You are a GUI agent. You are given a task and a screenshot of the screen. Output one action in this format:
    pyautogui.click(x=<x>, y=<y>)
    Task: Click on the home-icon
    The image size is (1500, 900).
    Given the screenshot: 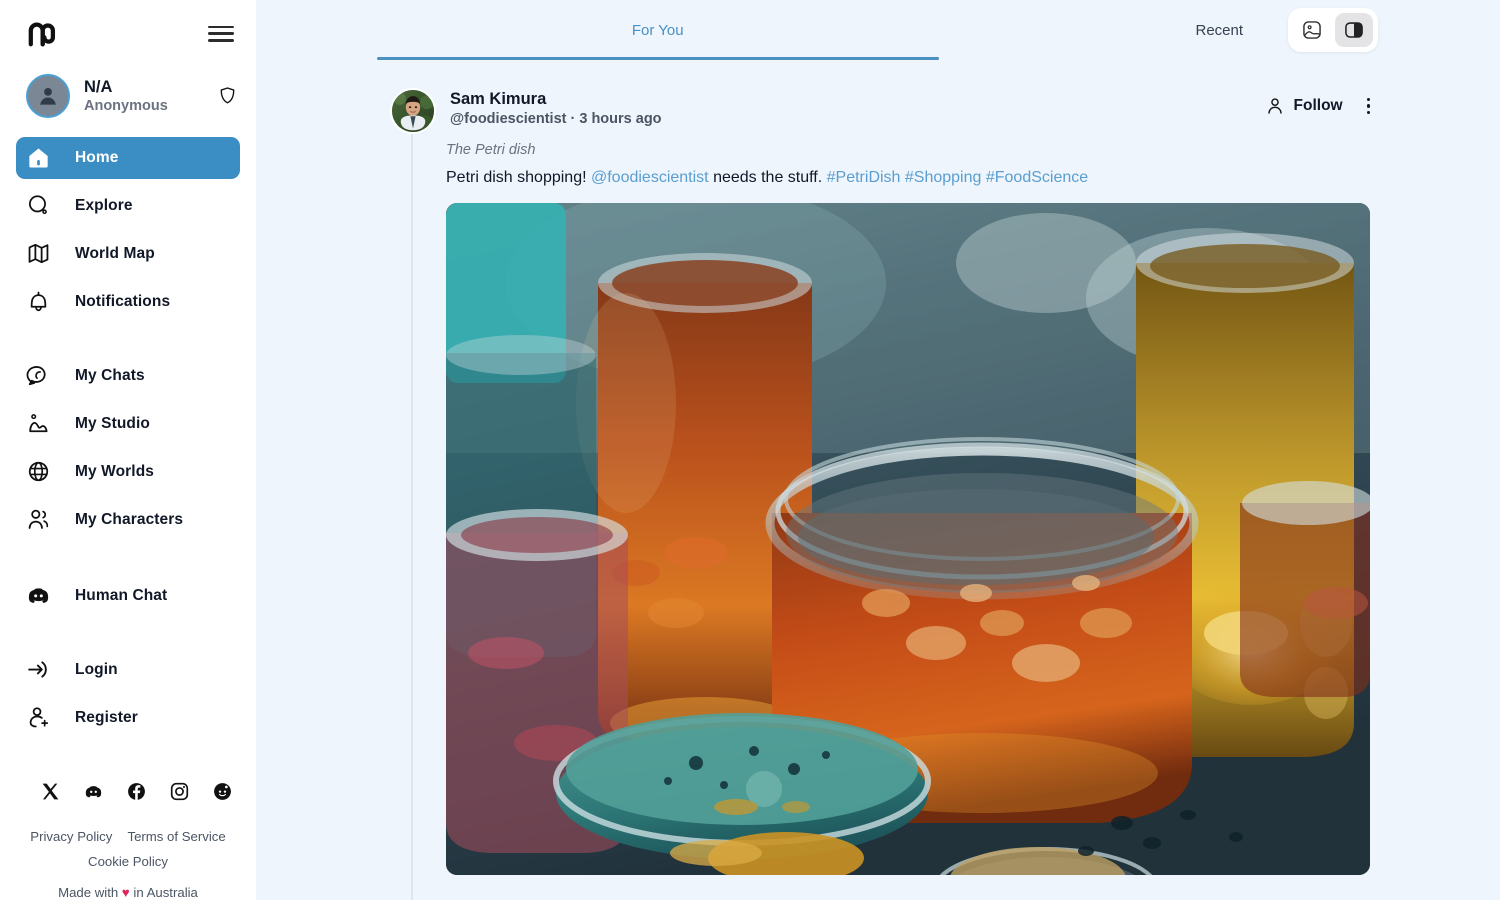 What is the action you would take?
    pyautogui.click(x=38, y=158)
    